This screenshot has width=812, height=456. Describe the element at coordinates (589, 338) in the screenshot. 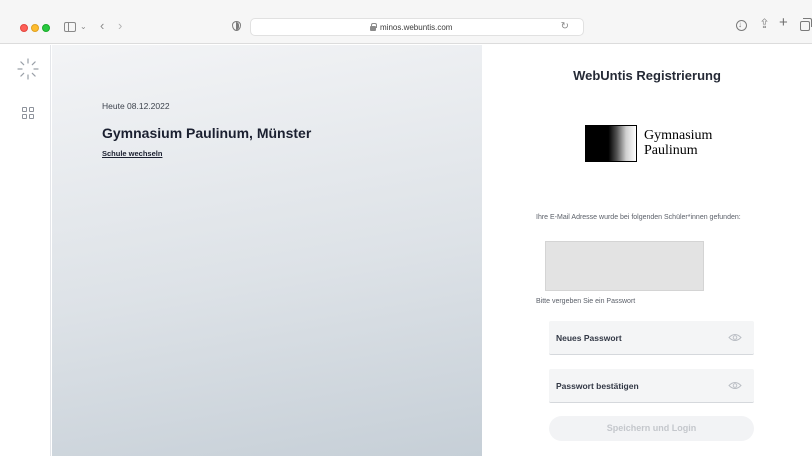

I see `new-password-placeholder: Neues Passwort` at that location.